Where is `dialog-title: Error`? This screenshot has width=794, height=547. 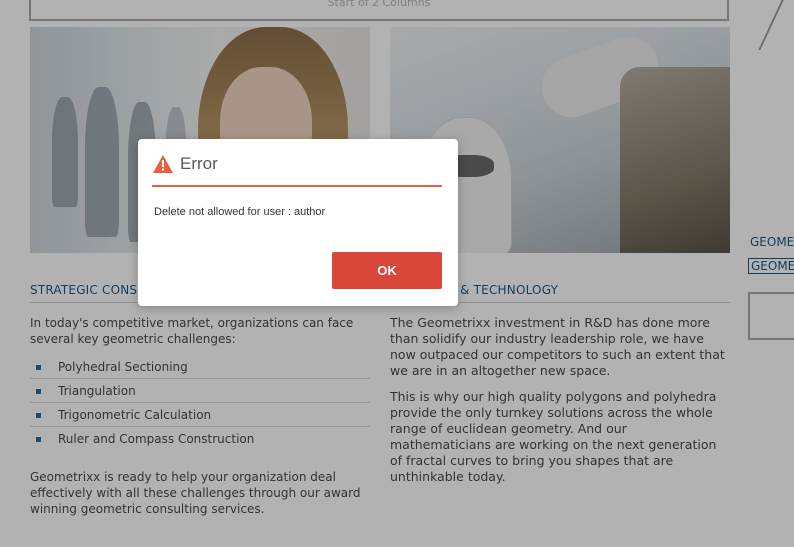 dialog-title: Error is located at coordinates (199, 163).